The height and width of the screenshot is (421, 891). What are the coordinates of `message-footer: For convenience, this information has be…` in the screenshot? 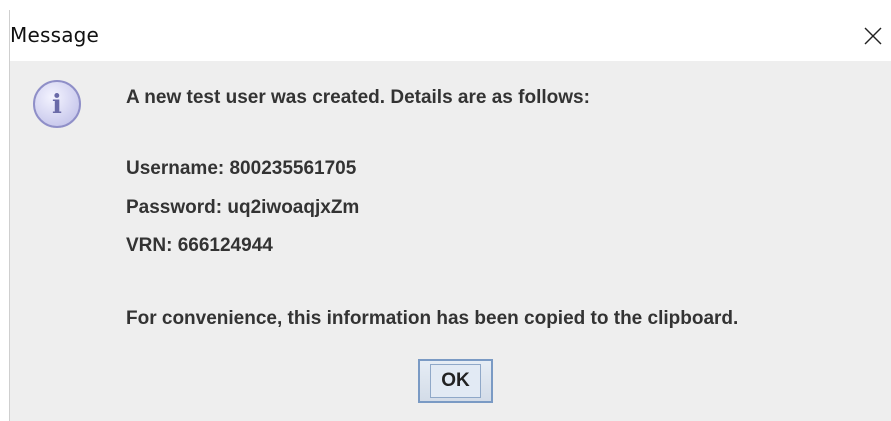 It's located at (432, 318).